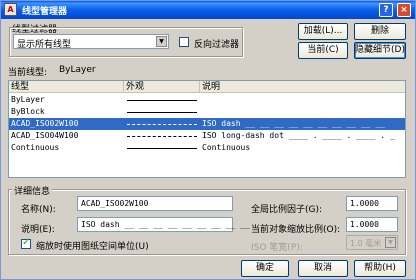 The height and width of the screenshot is (280, 416). What do you see at coordinates (38, 210) in the screenshot?
I see `name-label: 名称(N):` at bounding box center [38, 210].